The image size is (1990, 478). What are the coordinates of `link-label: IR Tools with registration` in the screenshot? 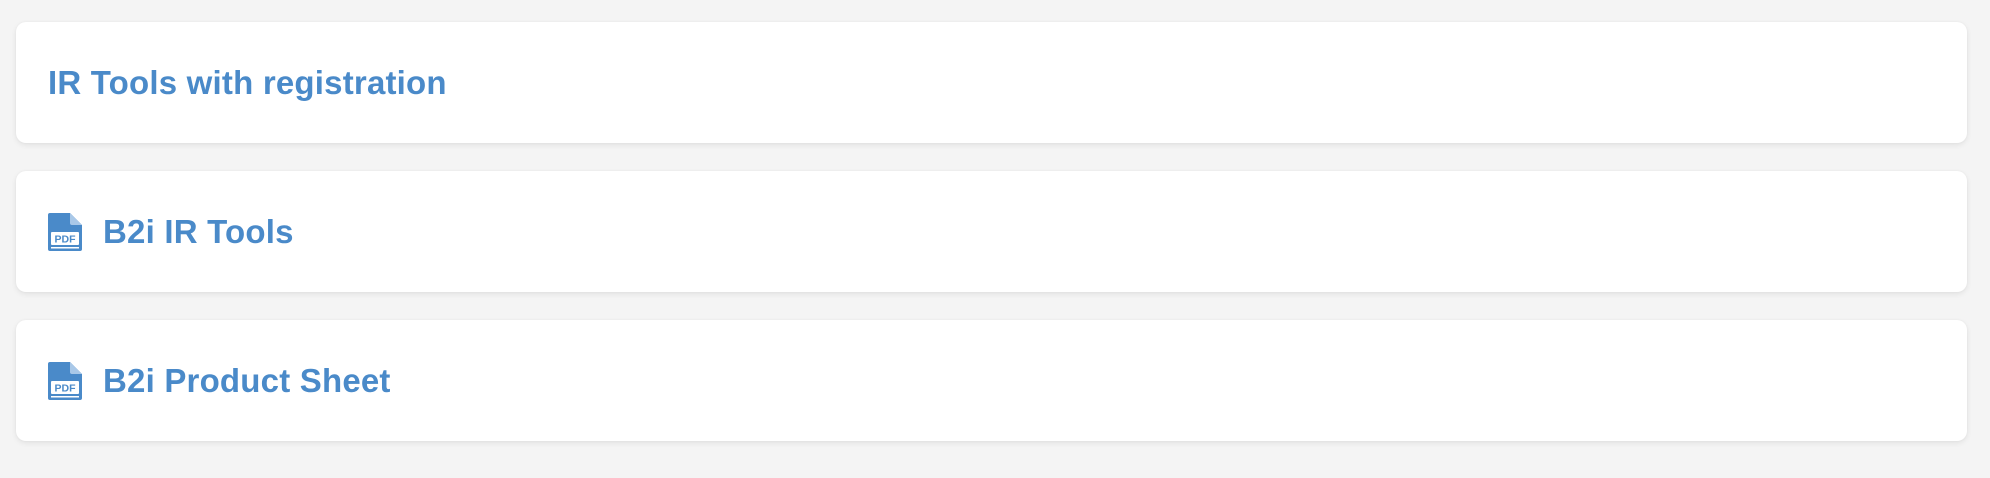 It's located at (247, 82).